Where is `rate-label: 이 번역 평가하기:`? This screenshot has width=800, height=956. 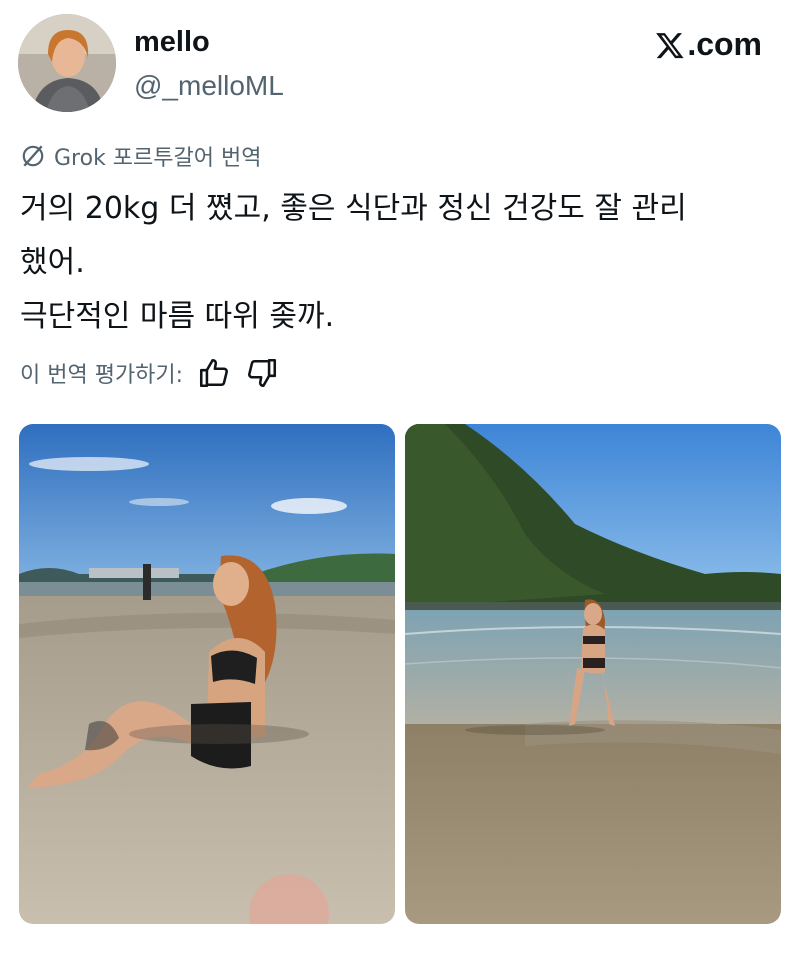
rate-label: 이 번역 평가하기: is located at coordinates (102, 375).